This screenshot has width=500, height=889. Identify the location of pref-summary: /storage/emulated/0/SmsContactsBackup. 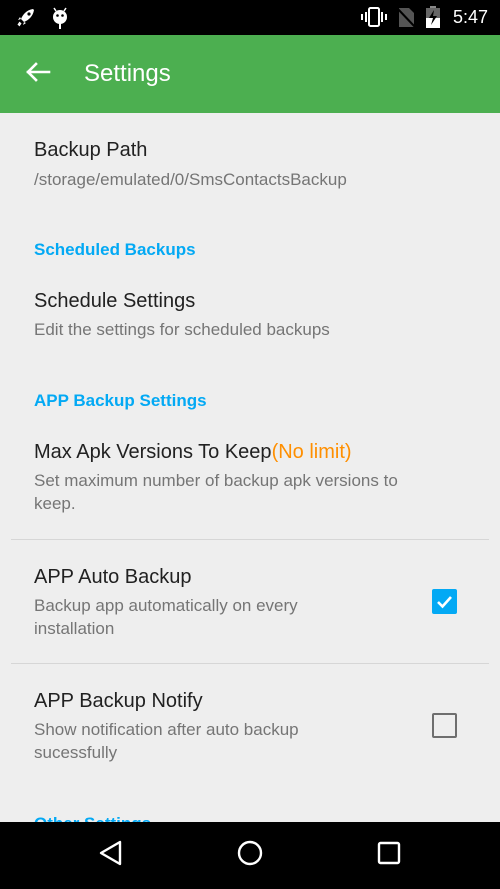
(190, 179).